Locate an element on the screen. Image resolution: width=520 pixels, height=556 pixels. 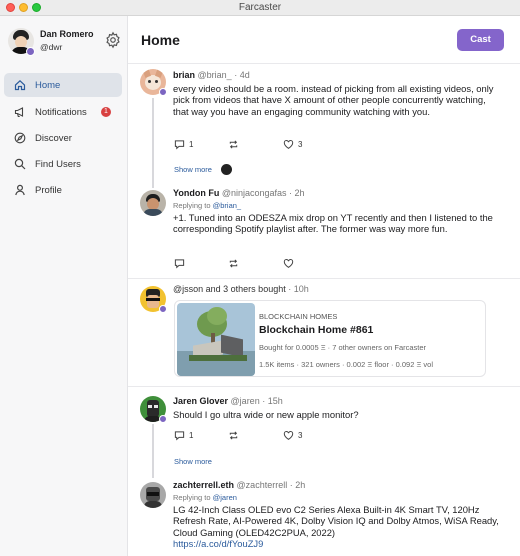
sidebar-item-label: Profile is located at coordinates (48, 190).